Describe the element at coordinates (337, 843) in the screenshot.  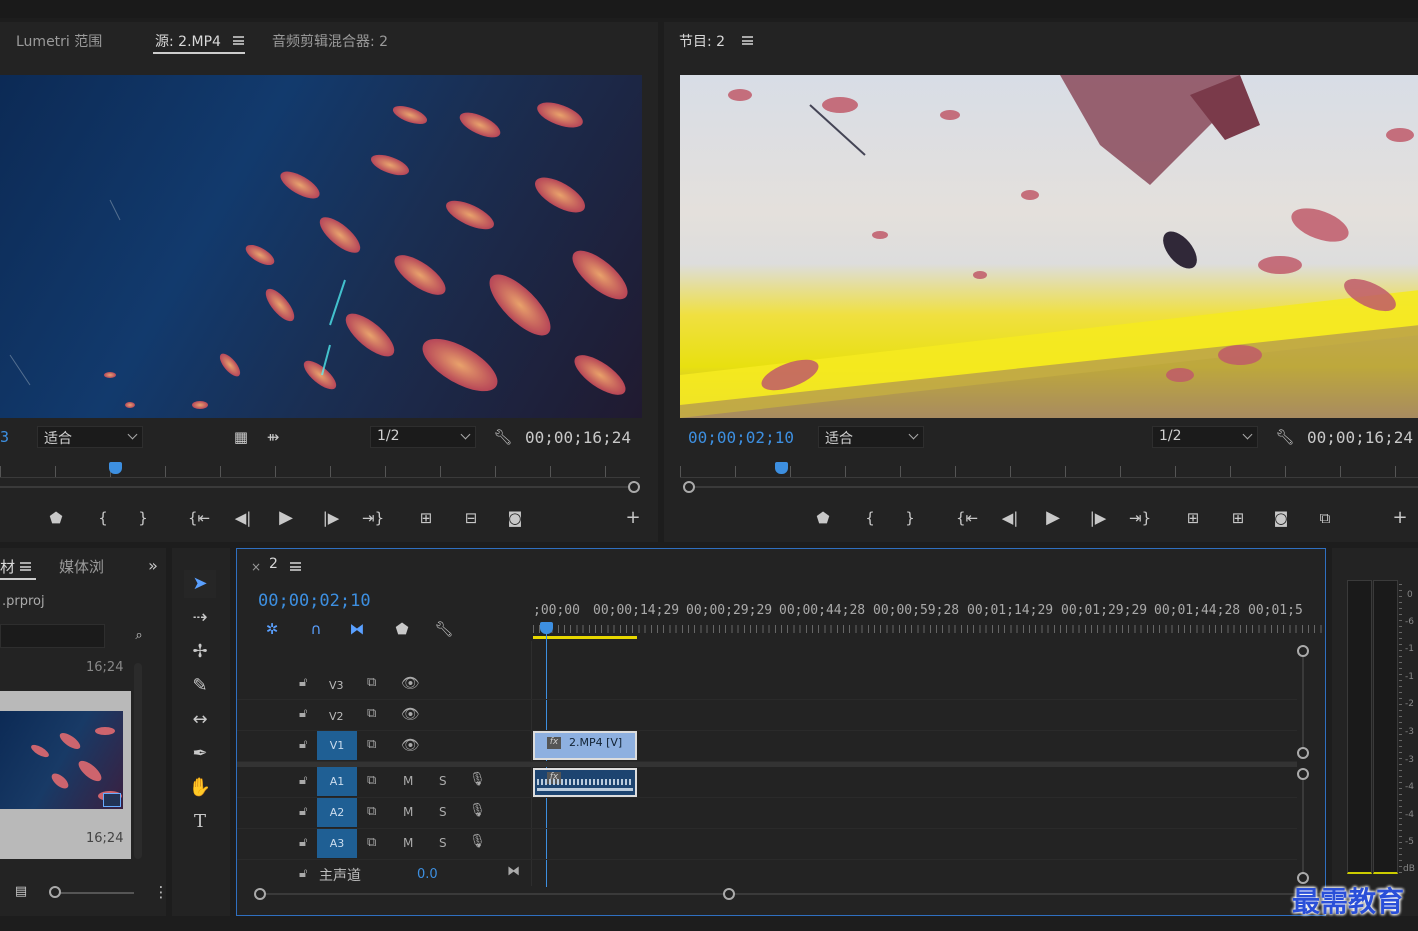
I see `track-target-a3: A3` at that location.